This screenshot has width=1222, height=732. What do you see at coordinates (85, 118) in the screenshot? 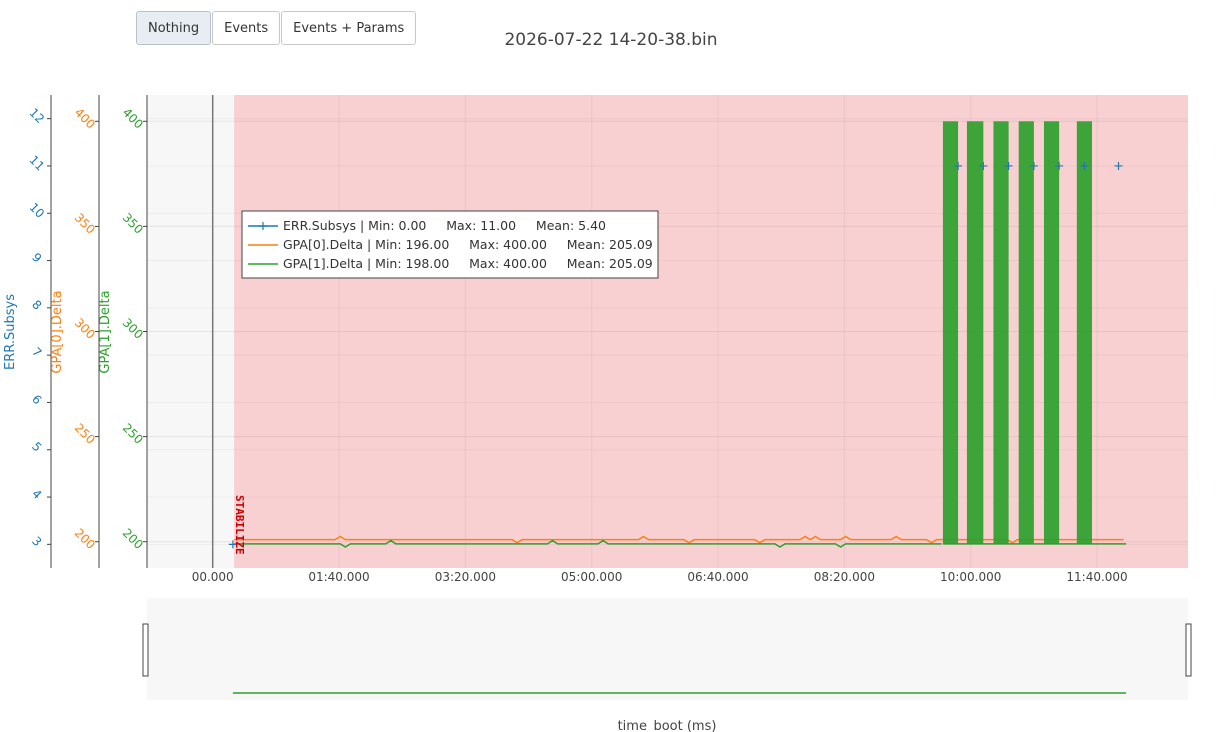
I see `gpa0-y-tick-label: 400` at bounding box center [85, 118].